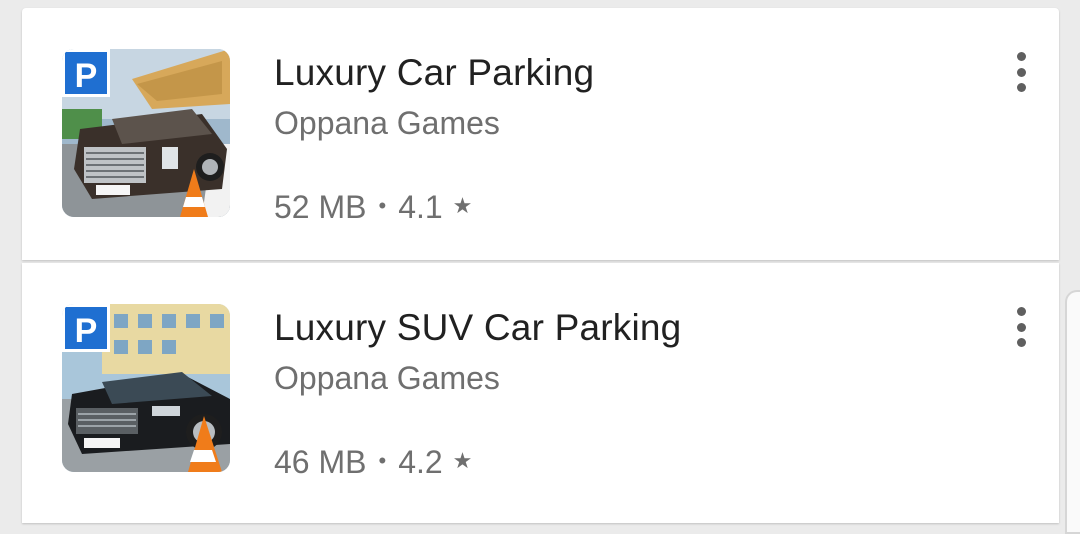 This screenshot has height=534, width=1080. What do you see at coordinates (1072, 412) in the screenshot?
I see `side-panel-edge` at bounding box center [1072, 412].